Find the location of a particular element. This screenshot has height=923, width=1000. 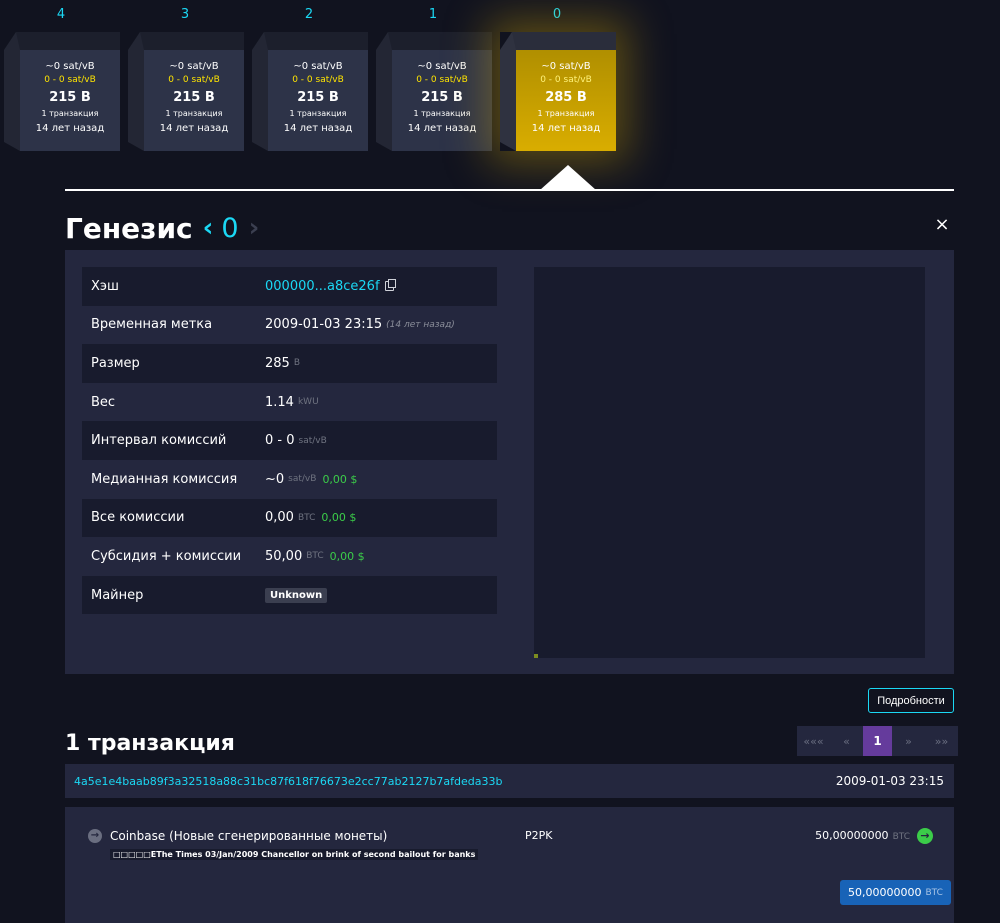

details-row-fee-span: Интервал комиссий 0 - 0 sat/vB is located at coordinates (289, 440).